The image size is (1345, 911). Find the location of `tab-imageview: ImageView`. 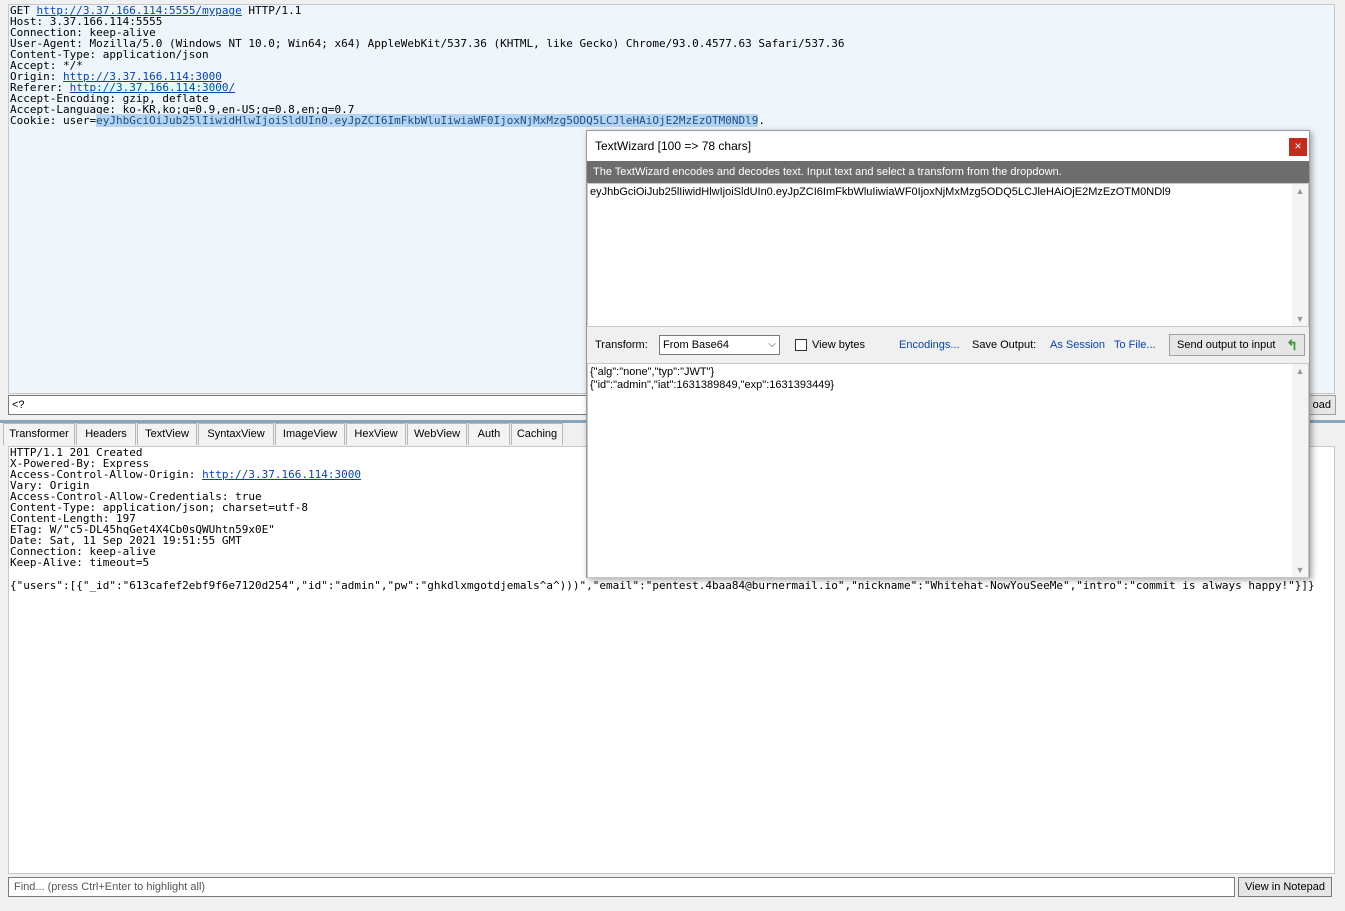

tab-imageview: ImageView is located at coordinates (310, 434).